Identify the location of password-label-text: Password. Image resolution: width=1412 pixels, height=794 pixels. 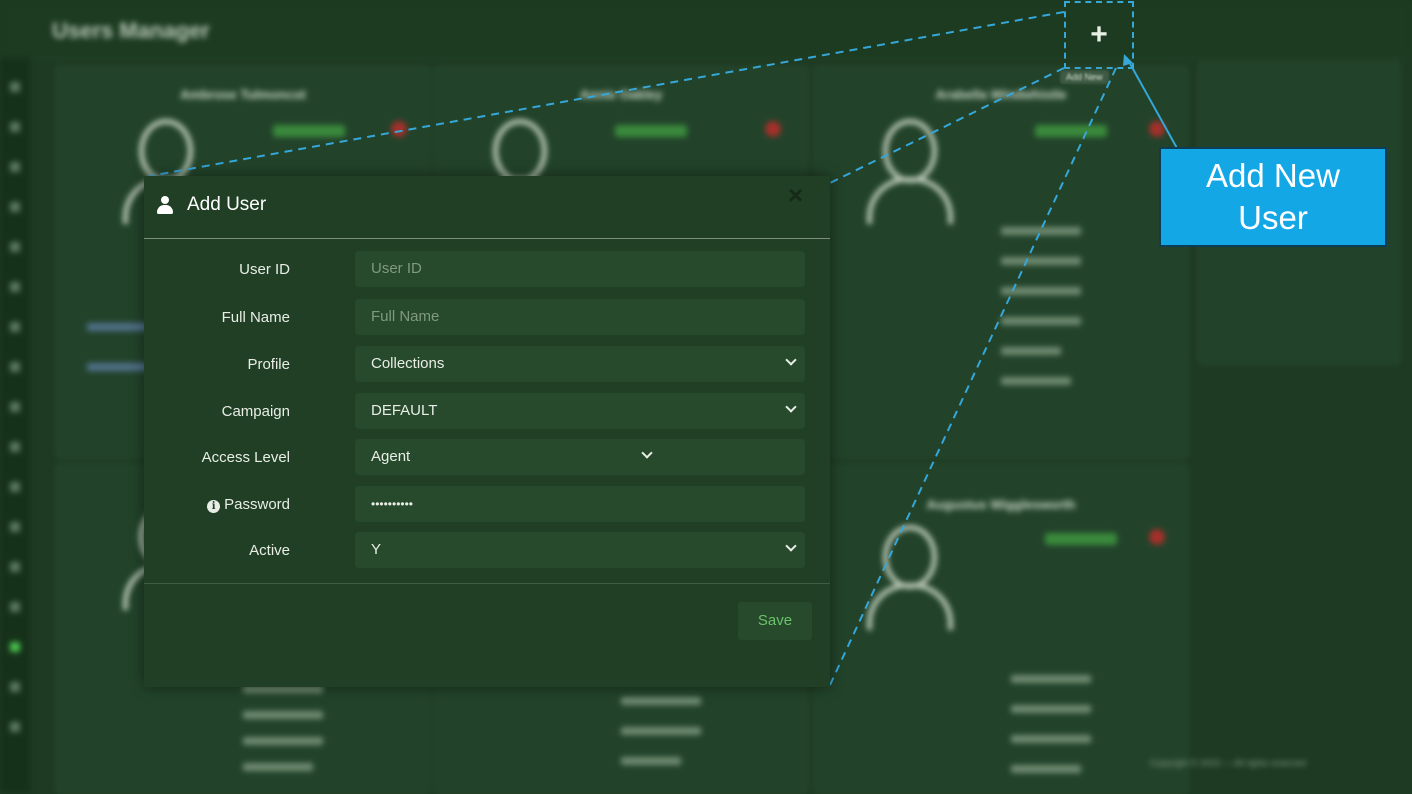
(257, 504).